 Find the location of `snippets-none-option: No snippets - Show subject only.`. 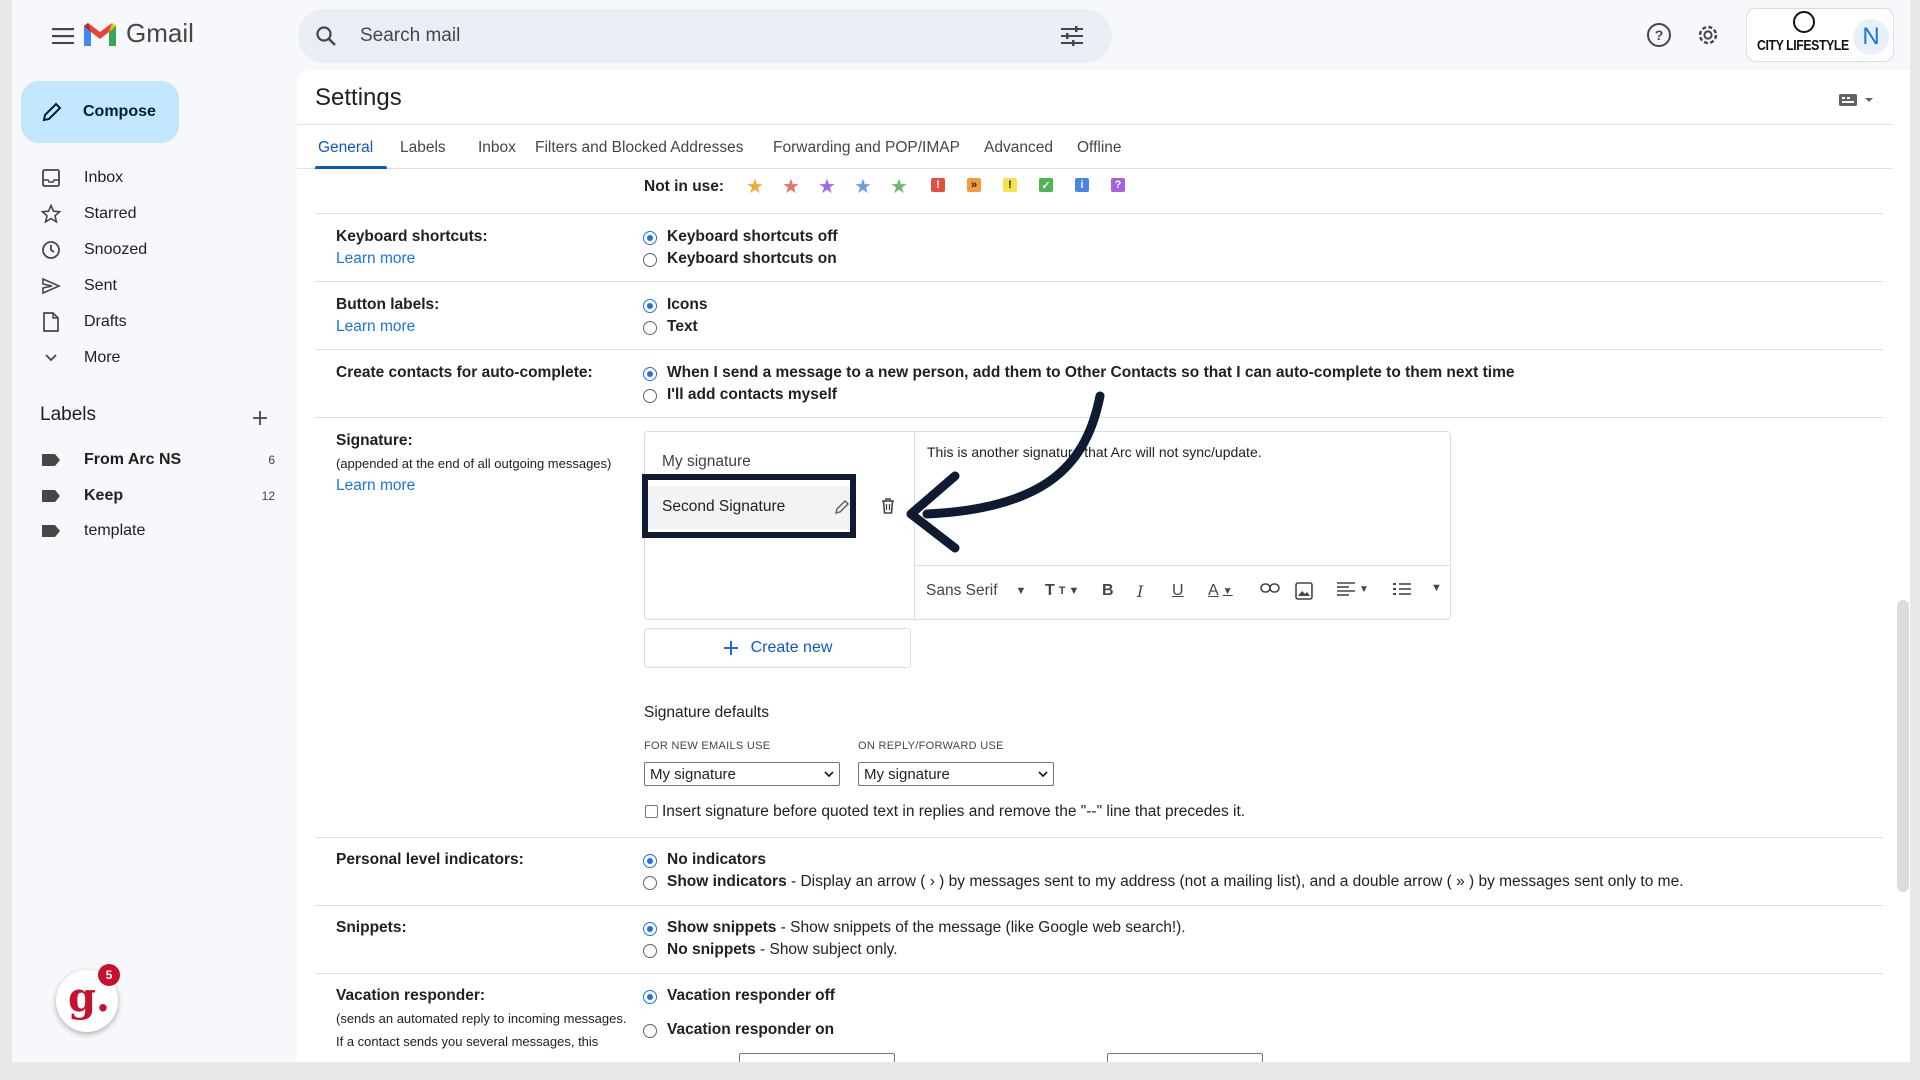

snippets-none-option: No snippets - Show subject only. is located at coordinates (782, 950).